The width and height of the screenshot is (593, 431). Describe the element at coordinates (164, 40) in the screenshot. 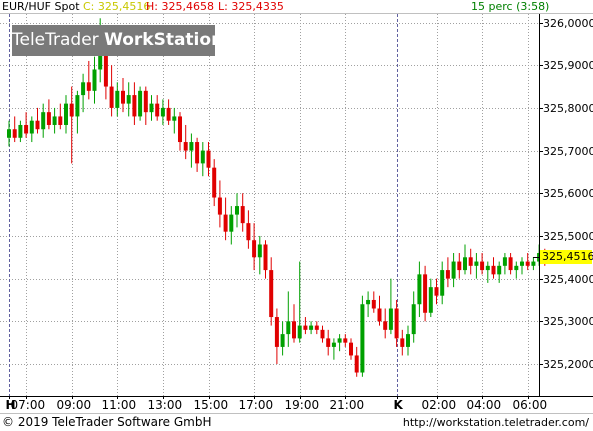

I see `watermark-brand-bold: WorkStation` at that location.